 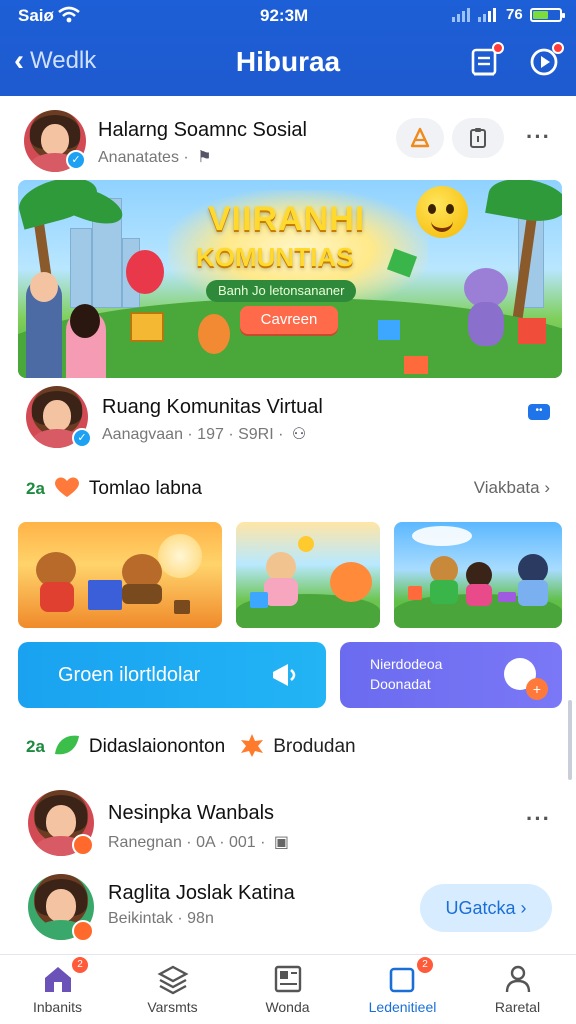 What do you see at coordinates (201, 893) in the screenshot?
I see `user-name: Raglita Joslak Katina` at bounding box center [201, 893].